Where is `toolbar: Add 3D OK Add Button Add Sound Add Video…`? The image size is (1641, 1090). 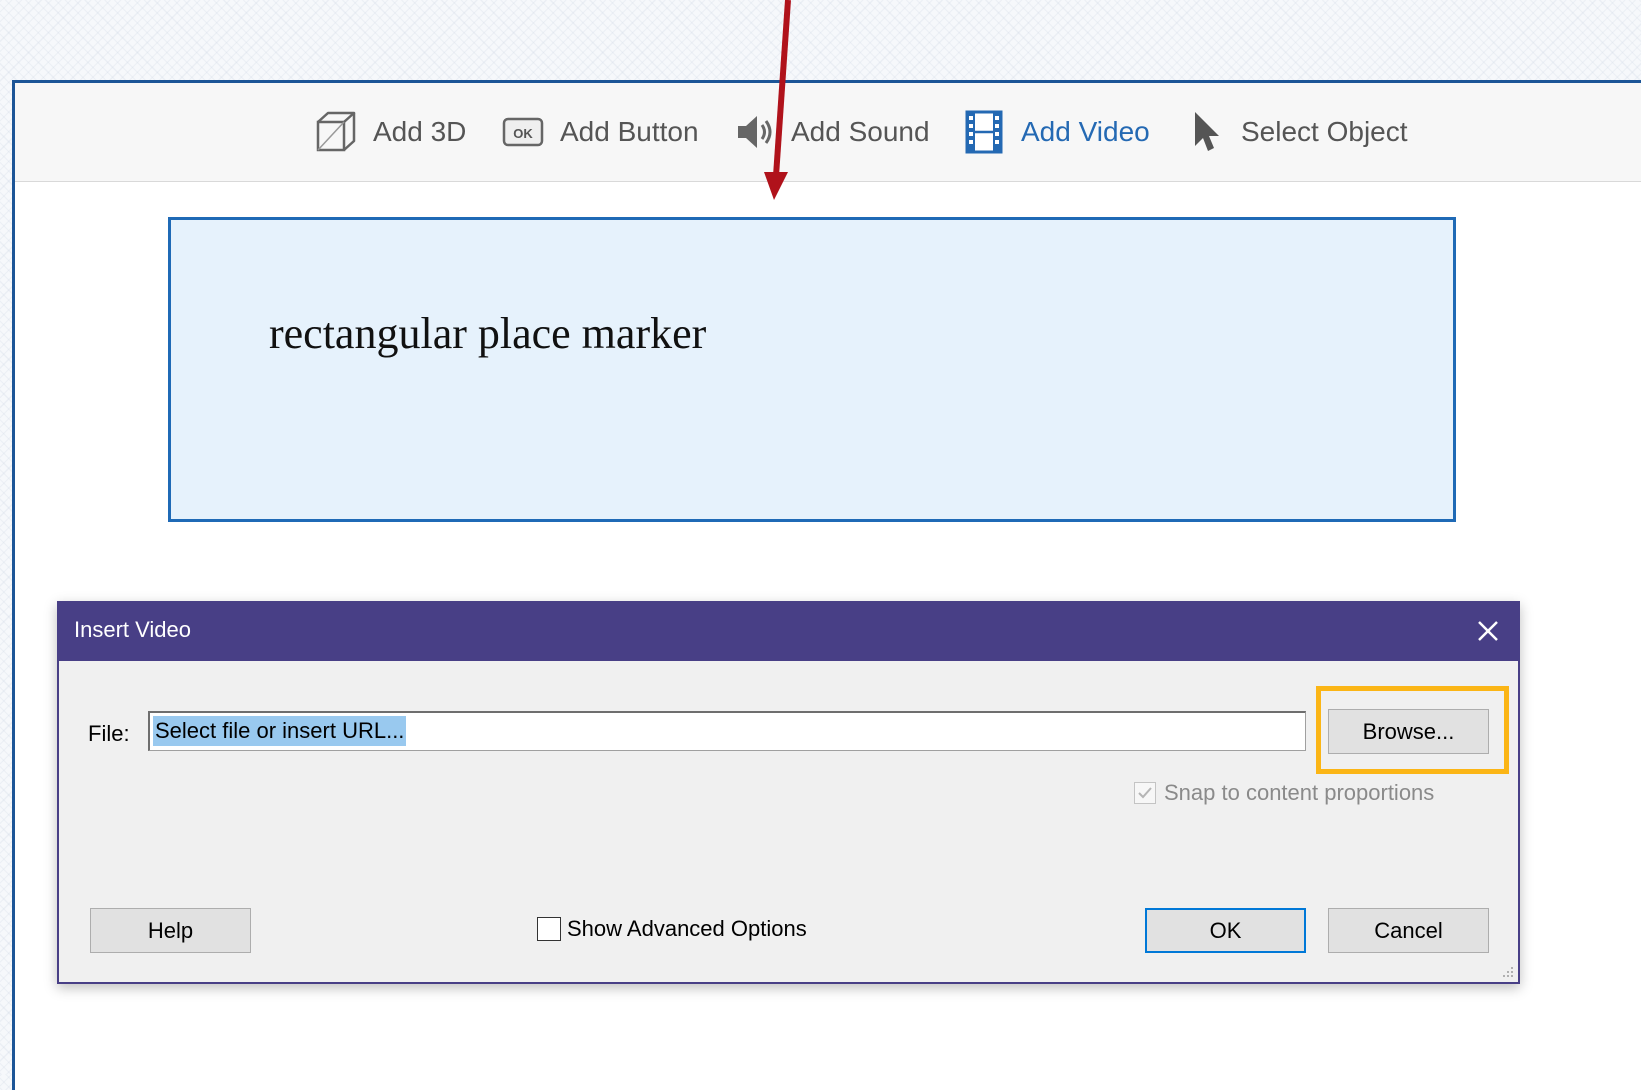 toolbar: Add 3D OK Add Button Add Sound Add Video… is located at coordinates (828, 132).